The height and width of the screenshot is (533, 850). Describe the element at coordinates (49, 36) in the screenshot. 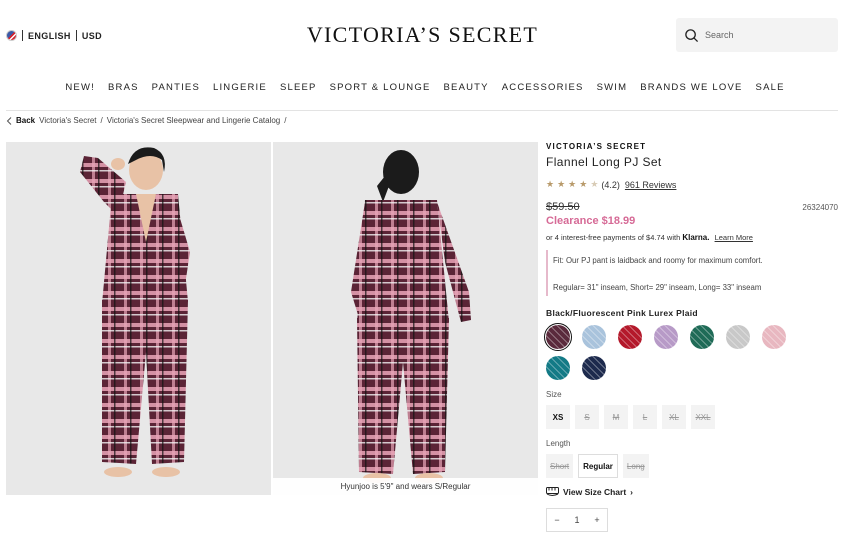

I see `language-label: ENGLISH` at that location.